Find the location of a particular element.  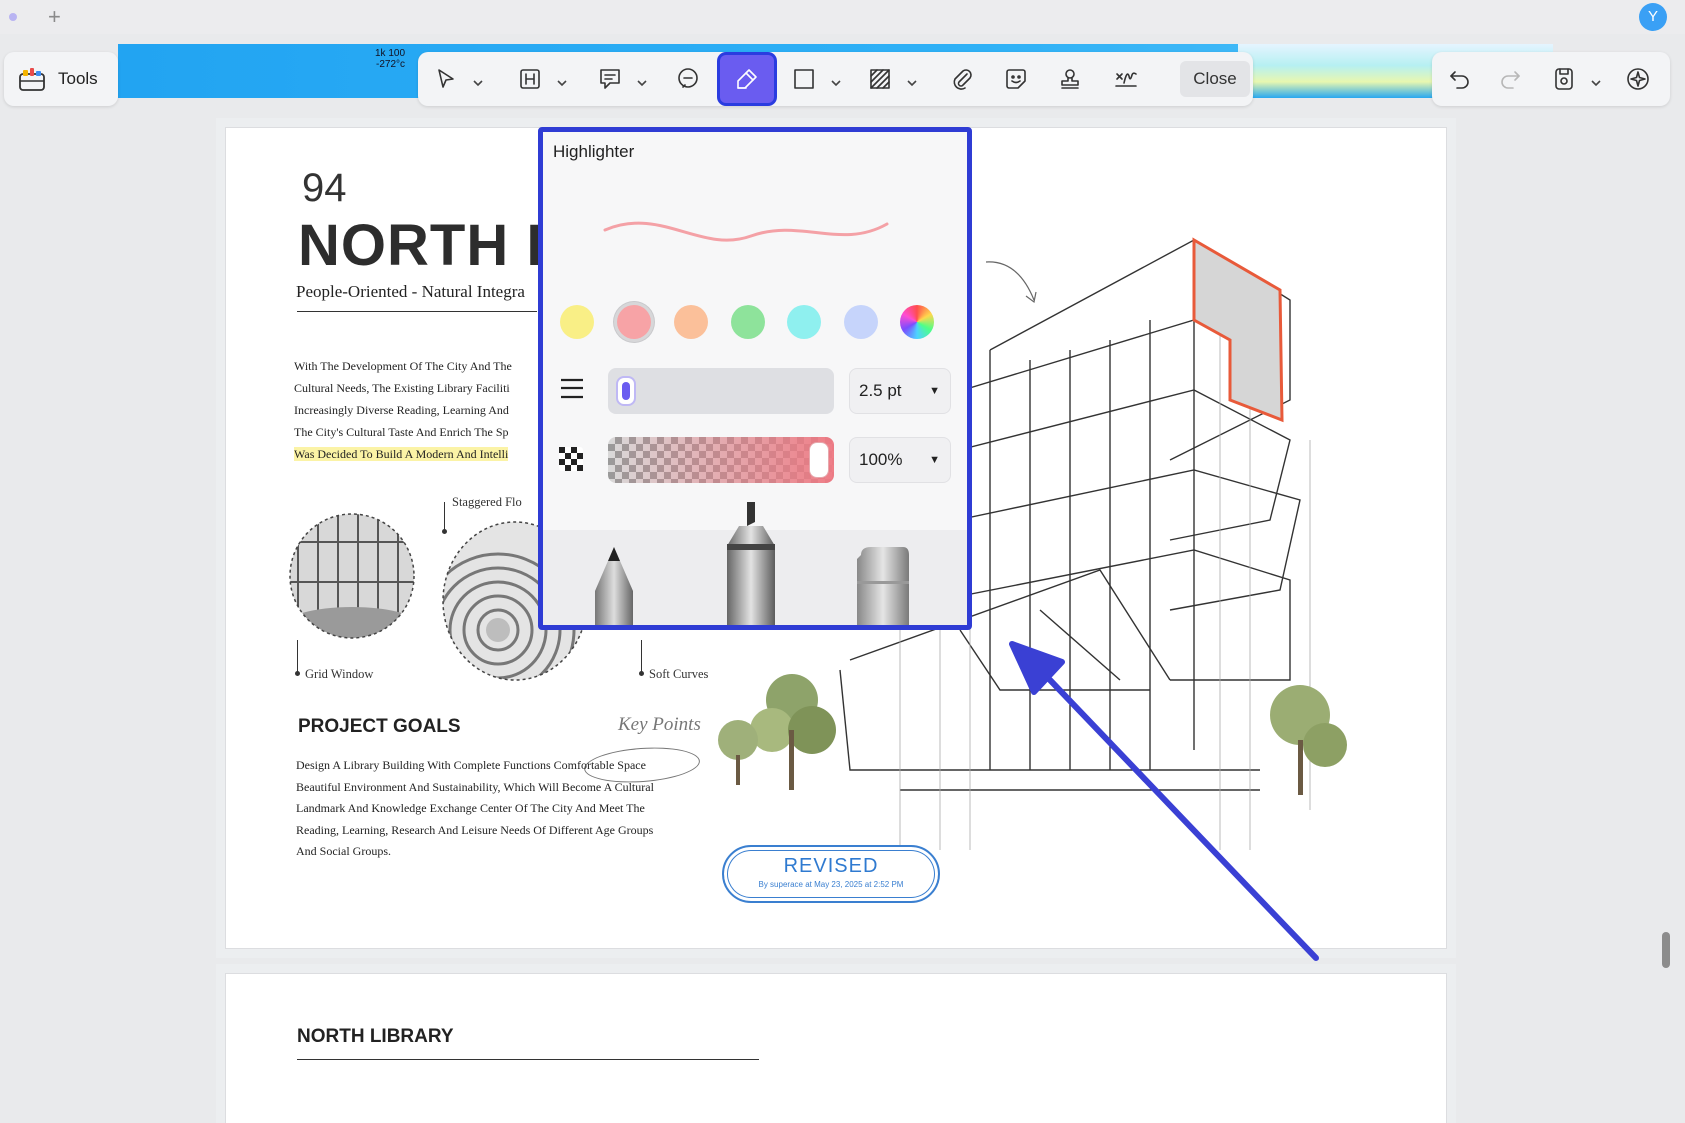

comment-icon is located at coordinates (610, 79).